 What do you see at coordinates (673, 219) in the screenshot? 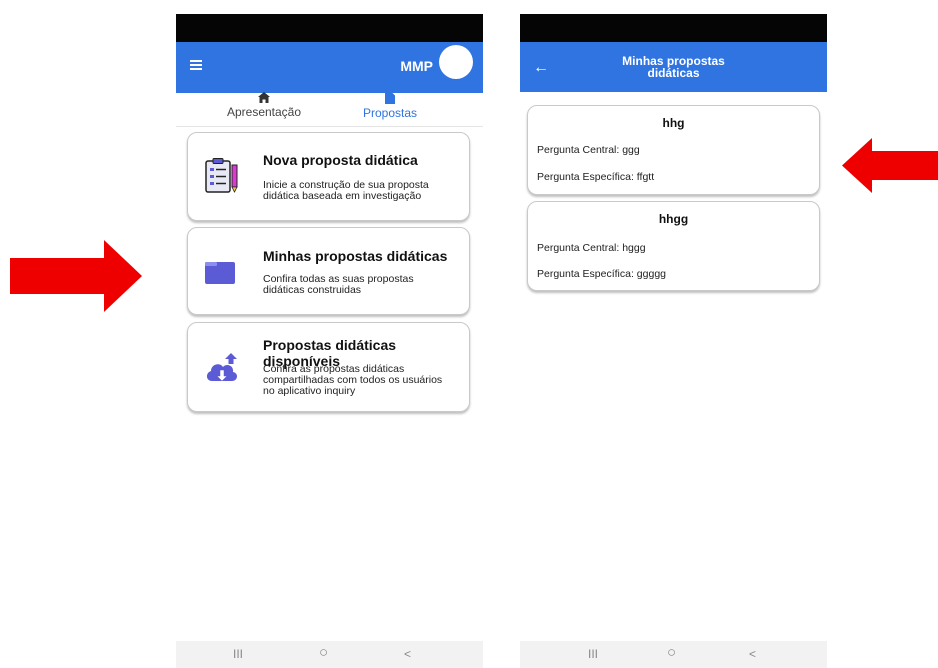
I see `proposal-title: hhgg` at bounding box center [673, 219].